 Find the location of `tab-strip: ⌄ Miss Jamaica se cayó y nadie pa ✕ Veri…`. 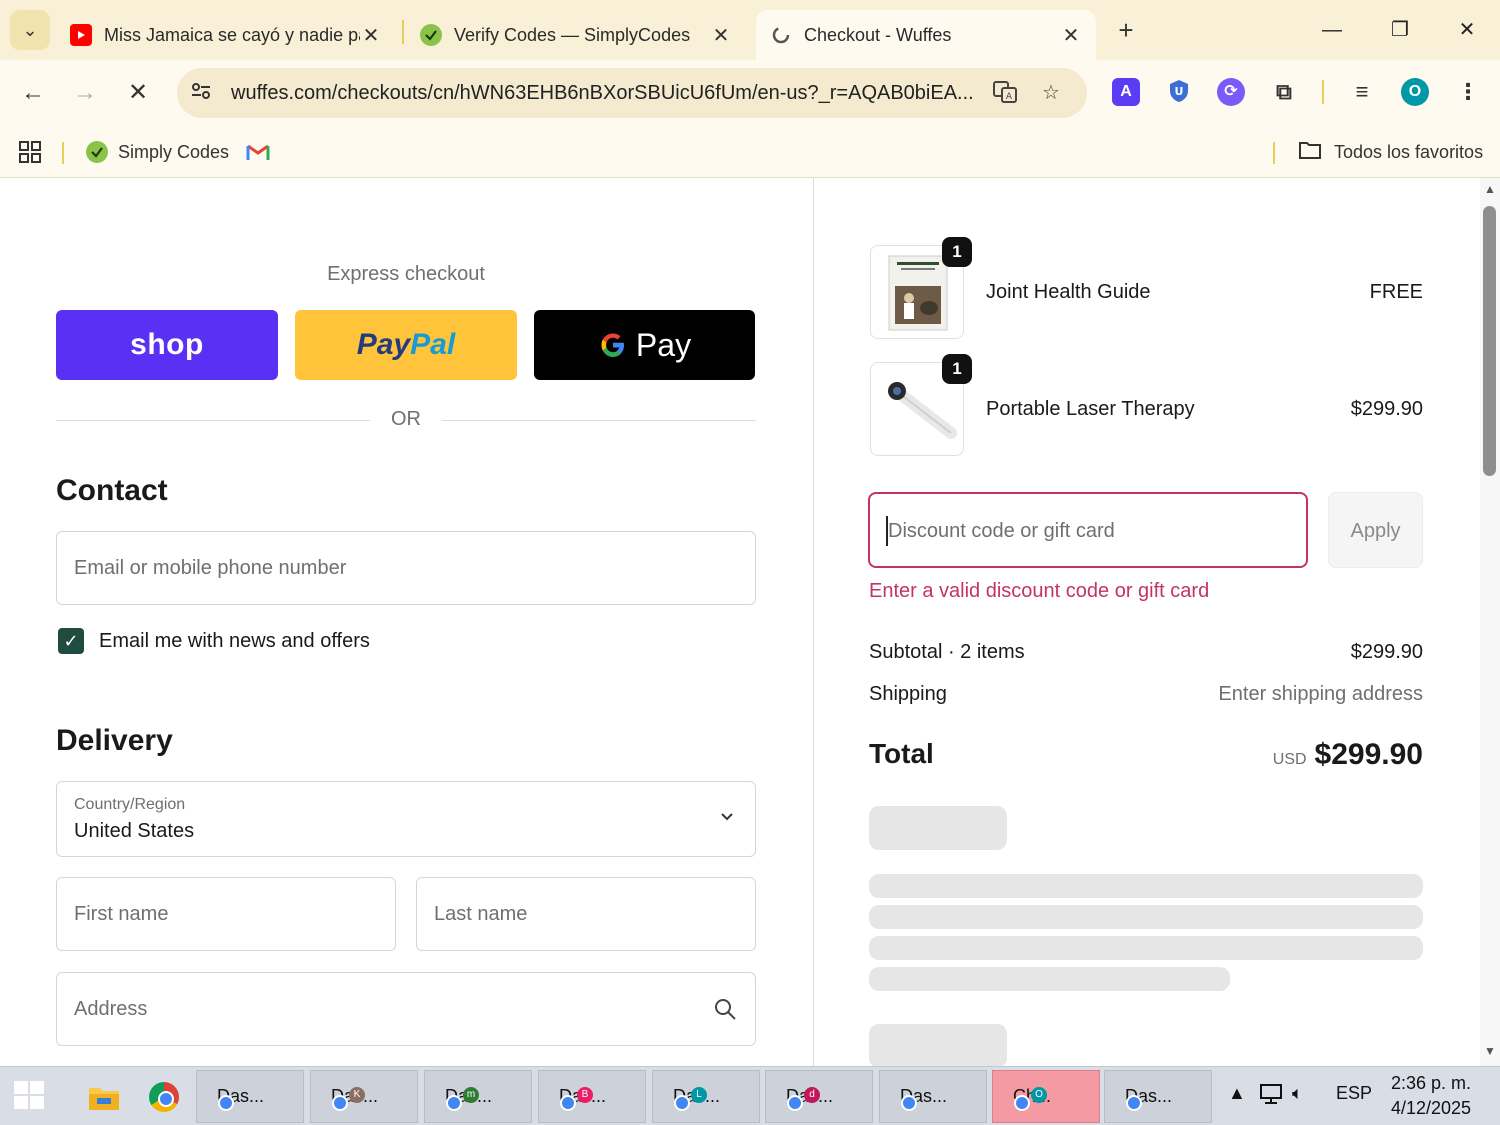

tab-strip: ⌄ Miss Jamaica se cayó y nadie pa ✕ Veri… is located at coordinates (750, 30).